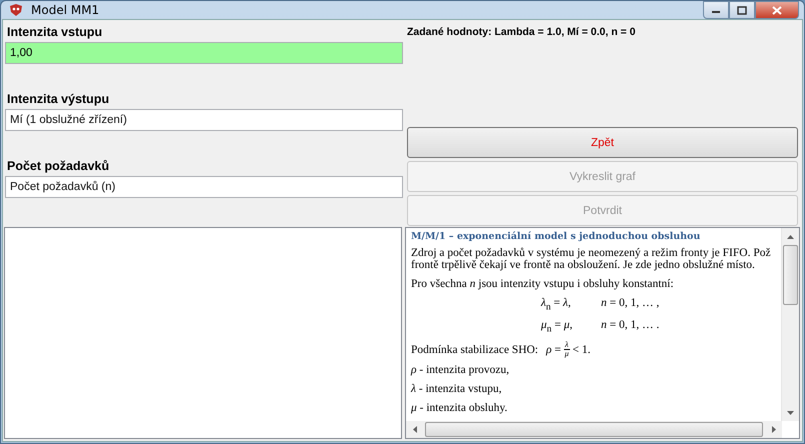 Image resolution: width=805 pixels, height=444 pixels. What do you see at coordinates (204, 120) in the screenshot?
I see `input-field: Mí (1 obslužné zřízení)` at bounding box center [204, 120].